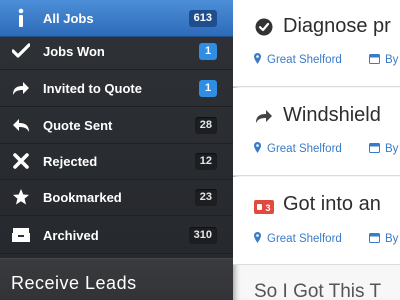 This screenshot has height=300, width=400. What do you see at coordinates (205, 161) in the screenshot?
I see `count-badge: 12` at bounding box center [205, 161].